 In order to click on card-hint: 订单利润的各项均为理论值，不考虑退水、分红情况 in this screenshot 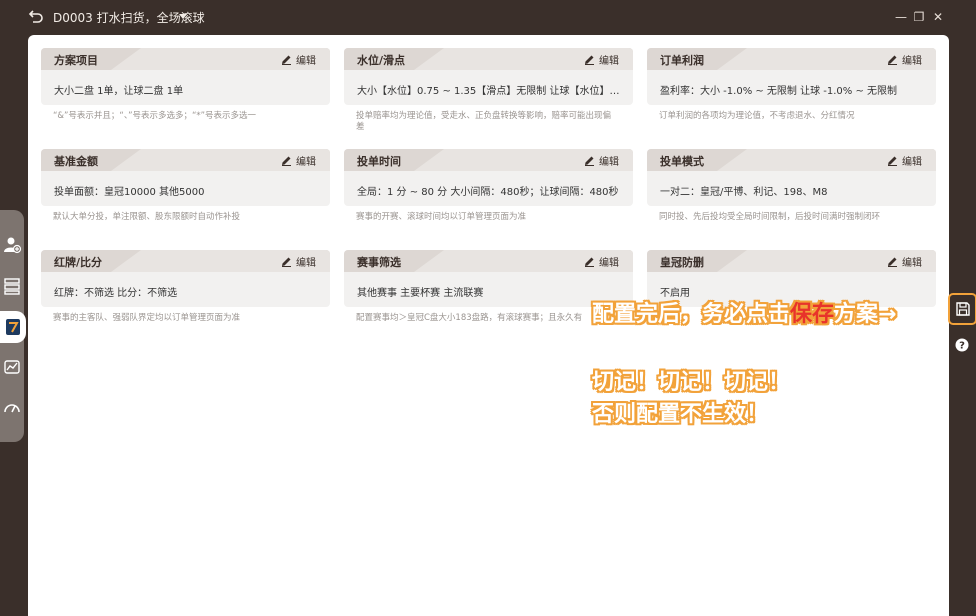, I will do `click(757, 116)`.